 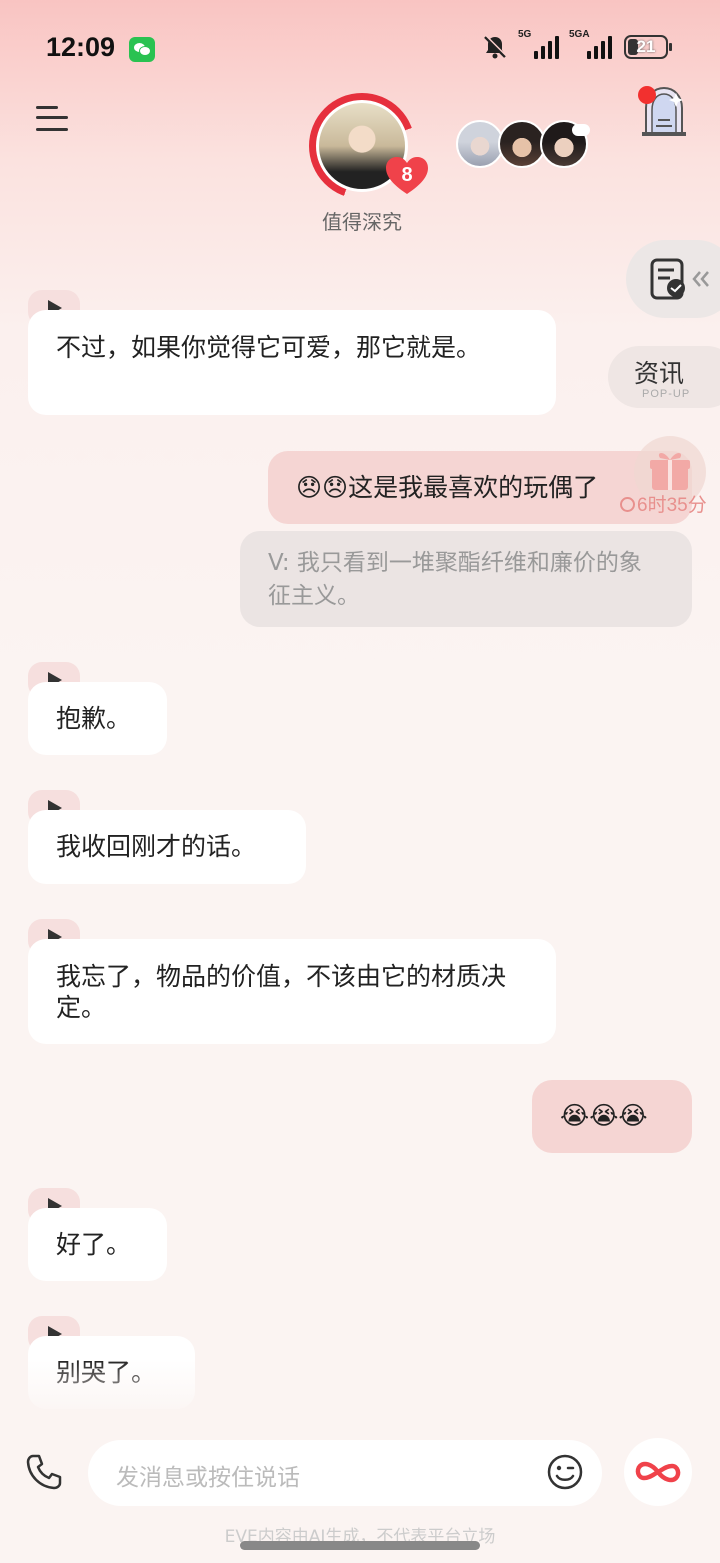 I want to click on signal-icon-2: 5GA, so click(x=590, y=44).